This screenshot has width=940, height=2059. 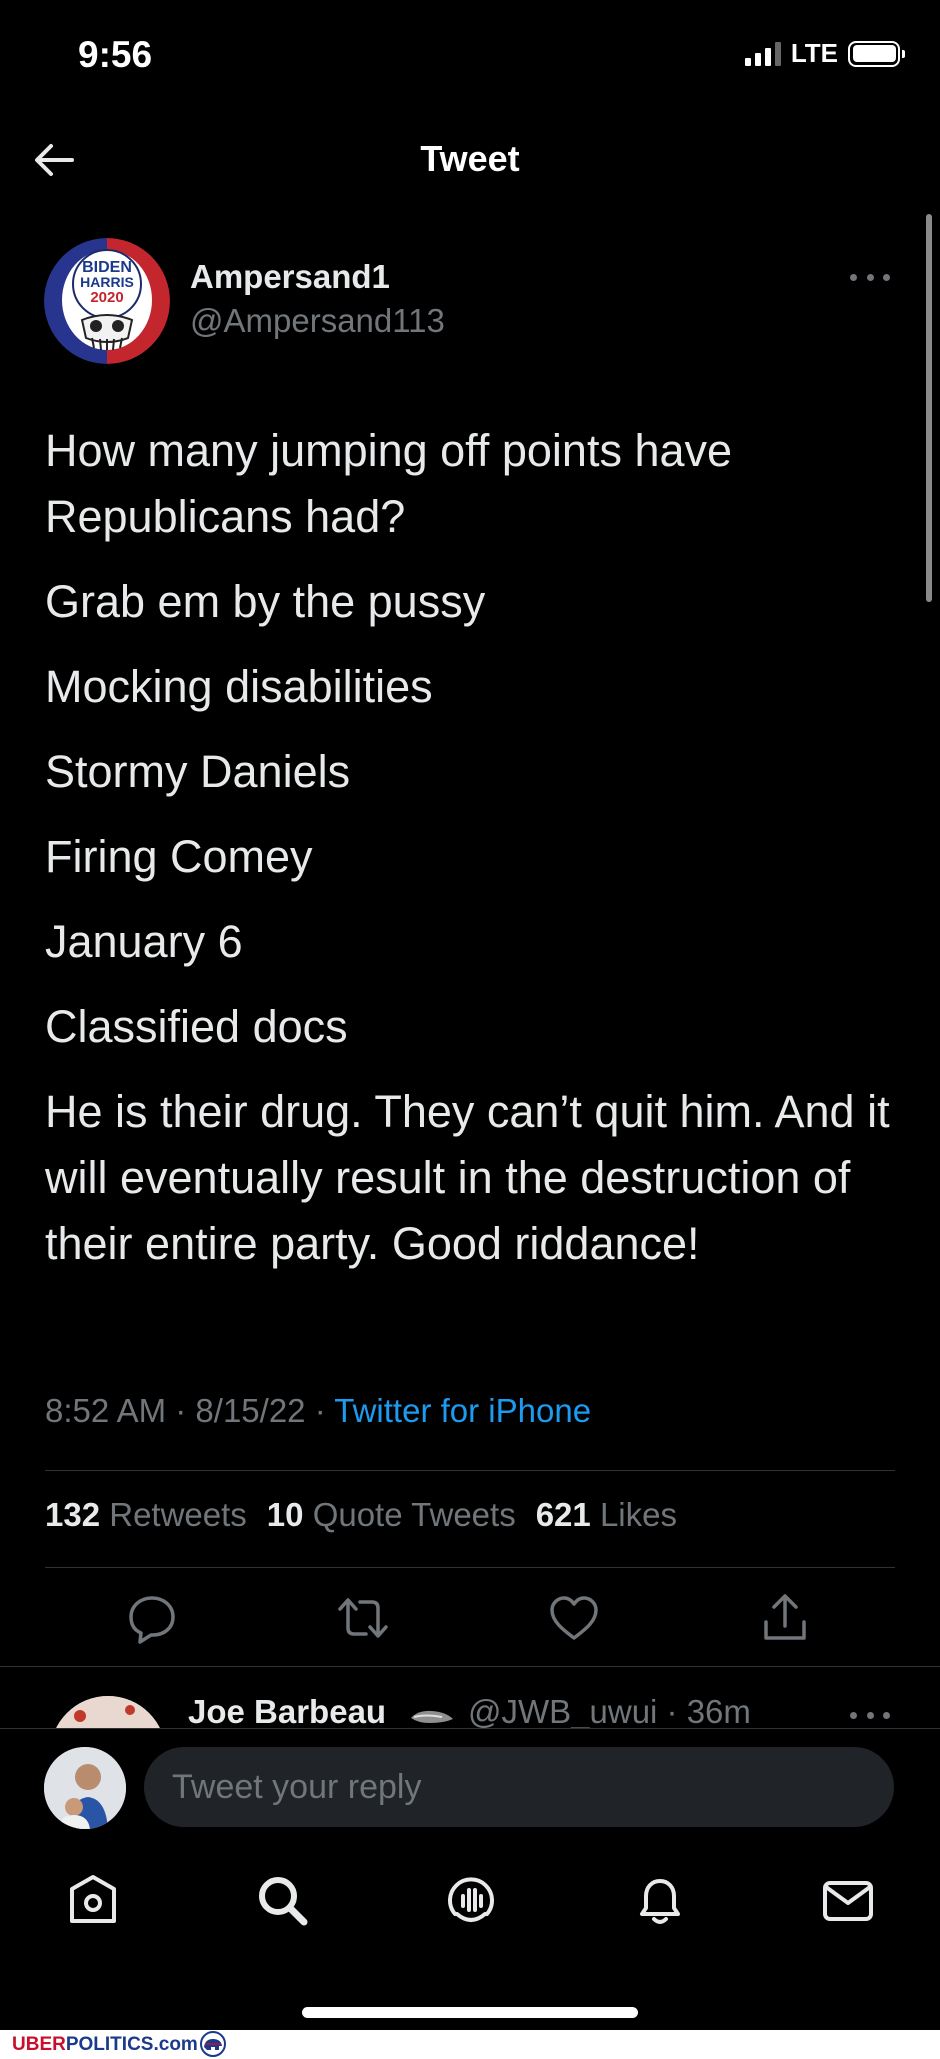 What do you see at coordinates (432, 1716) in the screenshot?
I see `badger-emoji-icon` at bounding box center [432, 1716].